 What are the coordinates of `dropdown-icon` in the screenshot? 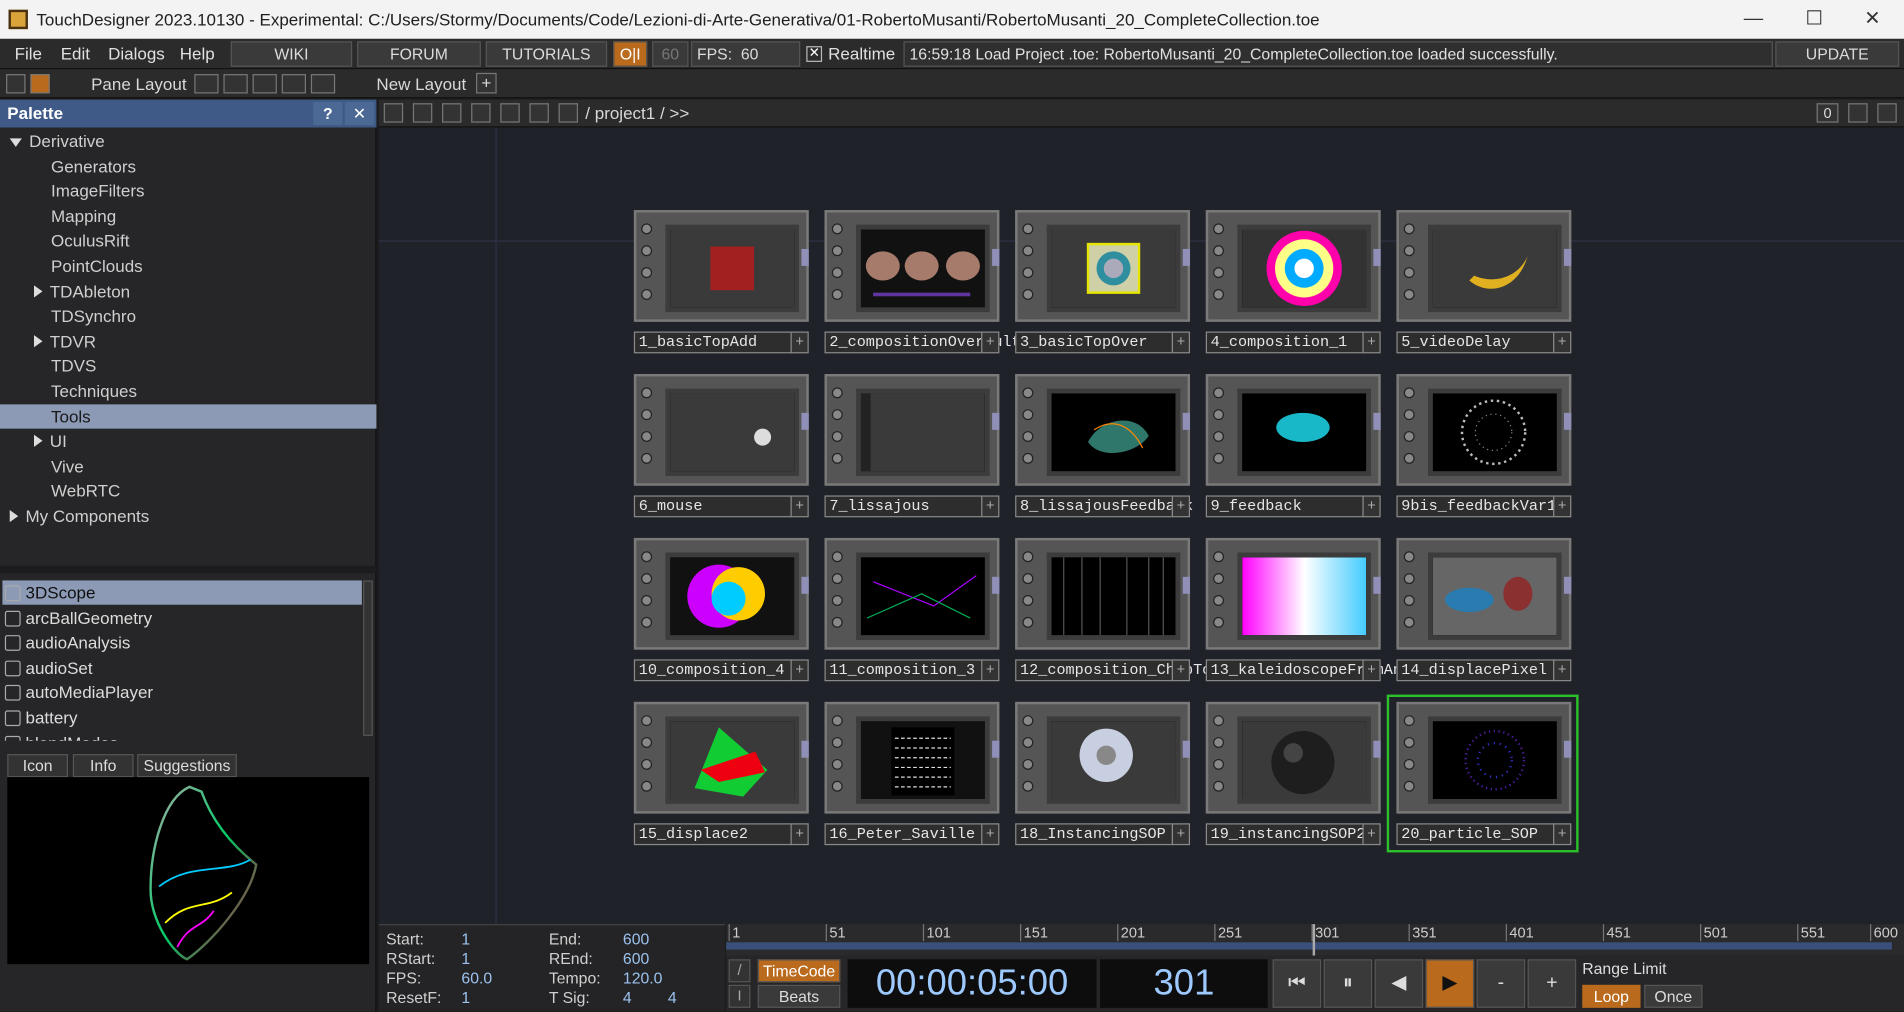 It's located at (393, 113).